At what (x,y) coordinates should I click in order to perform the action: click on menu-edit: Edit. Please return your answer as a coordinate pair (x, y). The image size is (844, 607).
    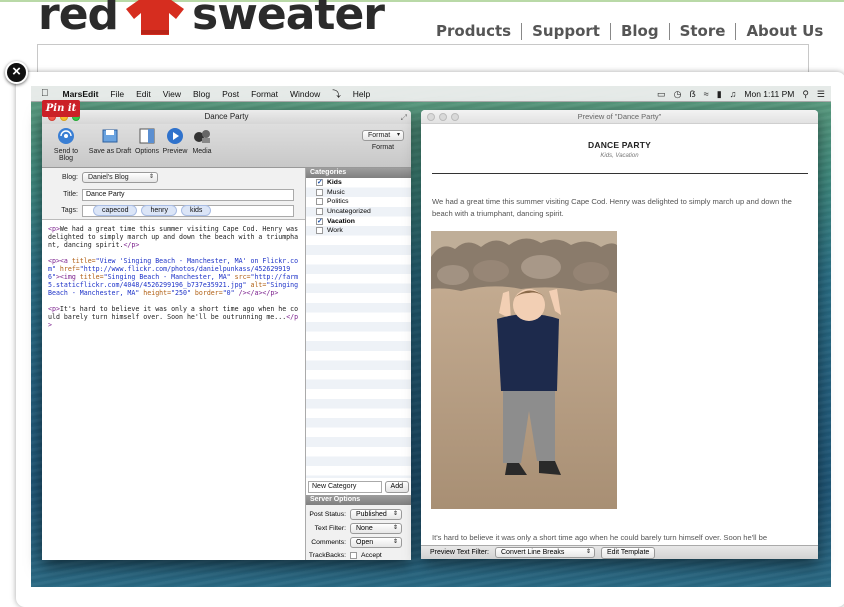
    Looking at the image, I should click on (143, 94).